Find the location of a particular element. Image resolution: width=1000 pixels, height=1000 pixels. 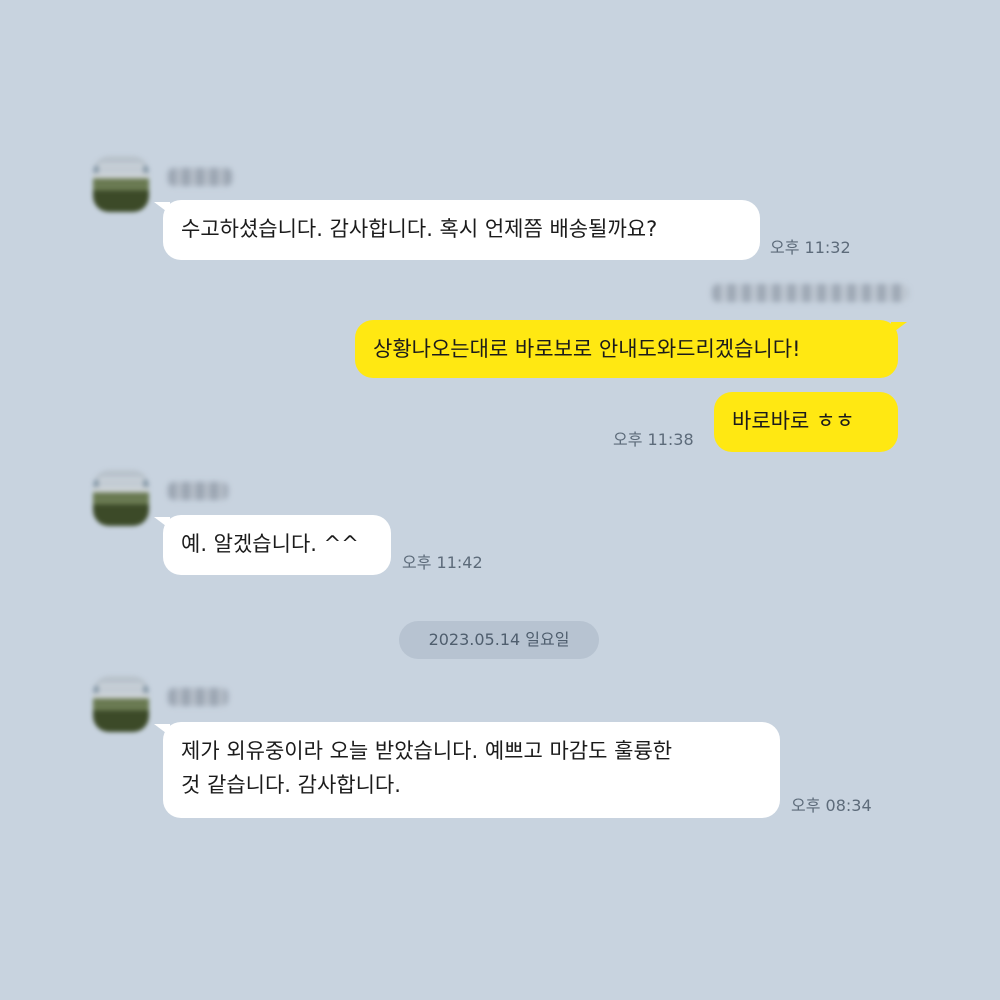

message-time: 오후 11:32 is located at coordinates (810, 247).